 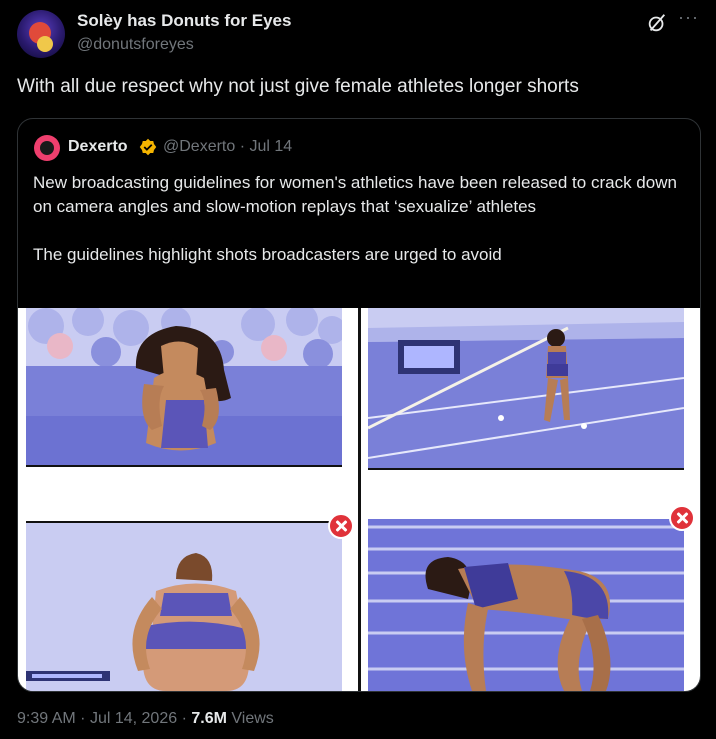 What do you see at coordinates (199, 146) in the screenshot?
I see `quote-author-handle: @Dexerto` at bounding box center [199, 146].